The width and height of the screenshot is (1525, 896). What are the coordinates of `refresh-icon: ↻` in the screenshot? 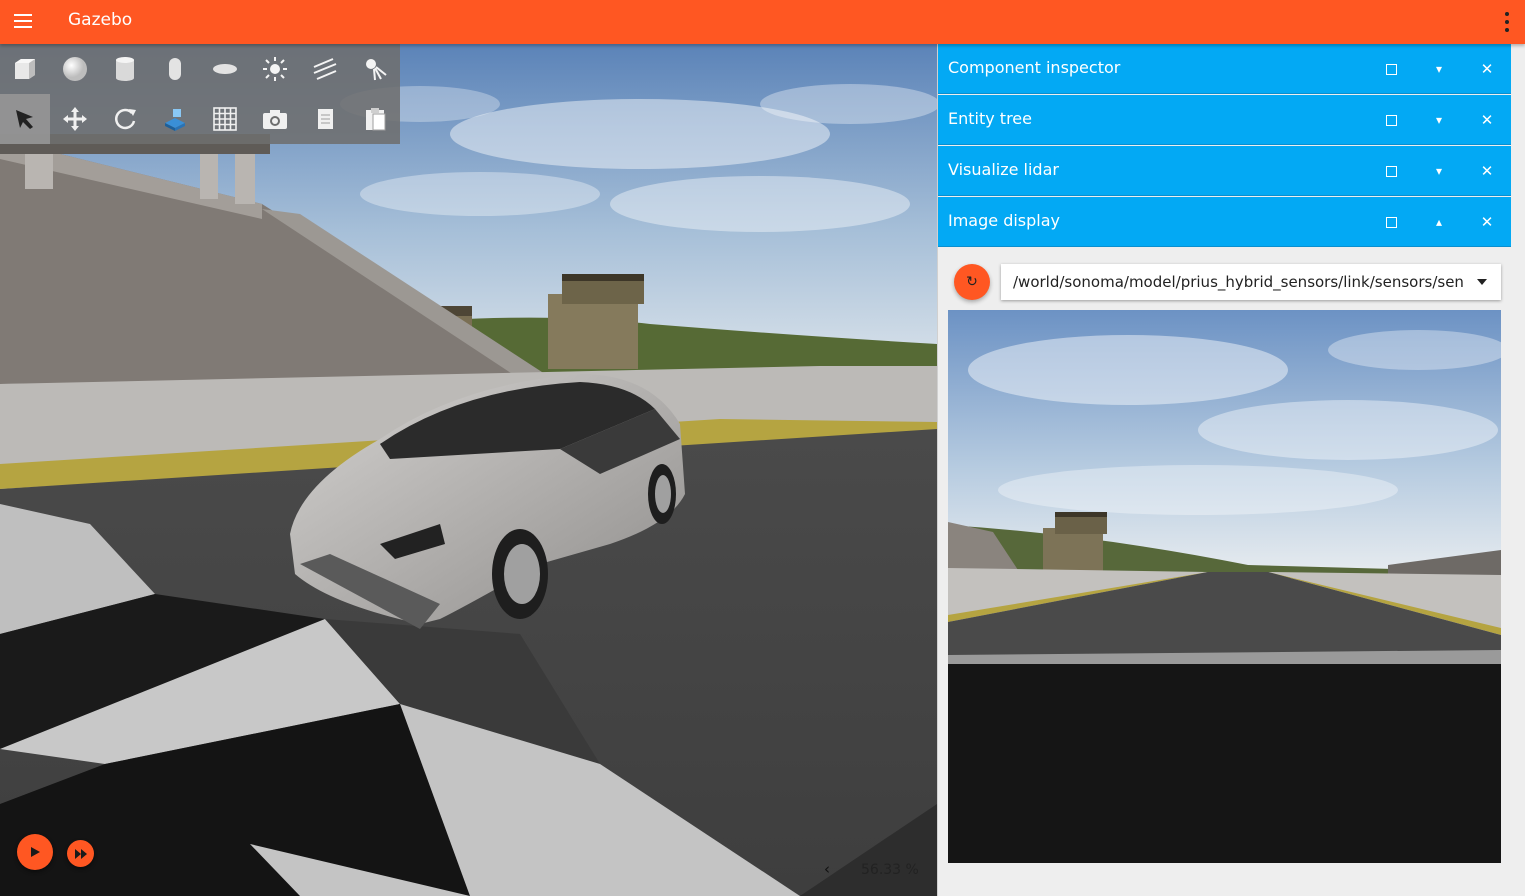 It's located at (972, 282).